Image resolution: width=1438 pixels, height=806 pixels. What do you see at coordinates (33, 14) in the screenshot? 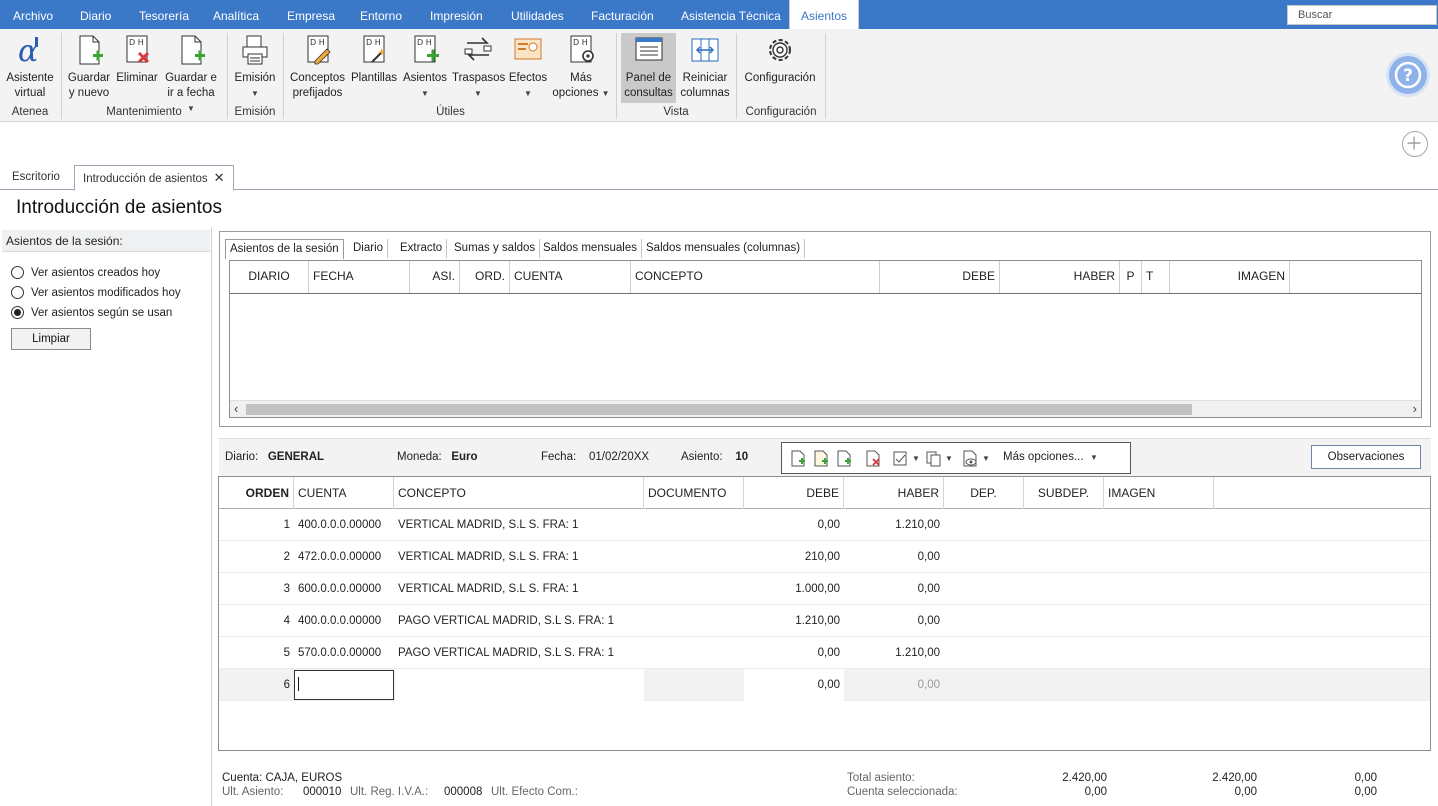
I see `menu-tab-archivo: Archivo` at bounding box center [33, 14].